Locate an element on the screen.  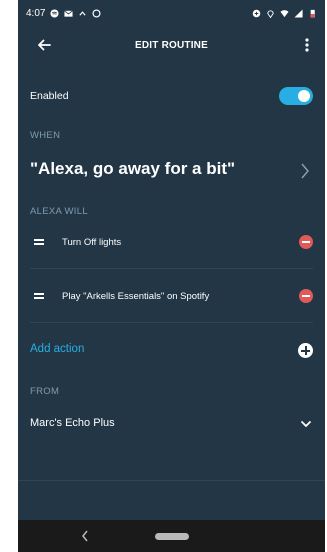
enabled-toggle is located at coordinates (296, 96).